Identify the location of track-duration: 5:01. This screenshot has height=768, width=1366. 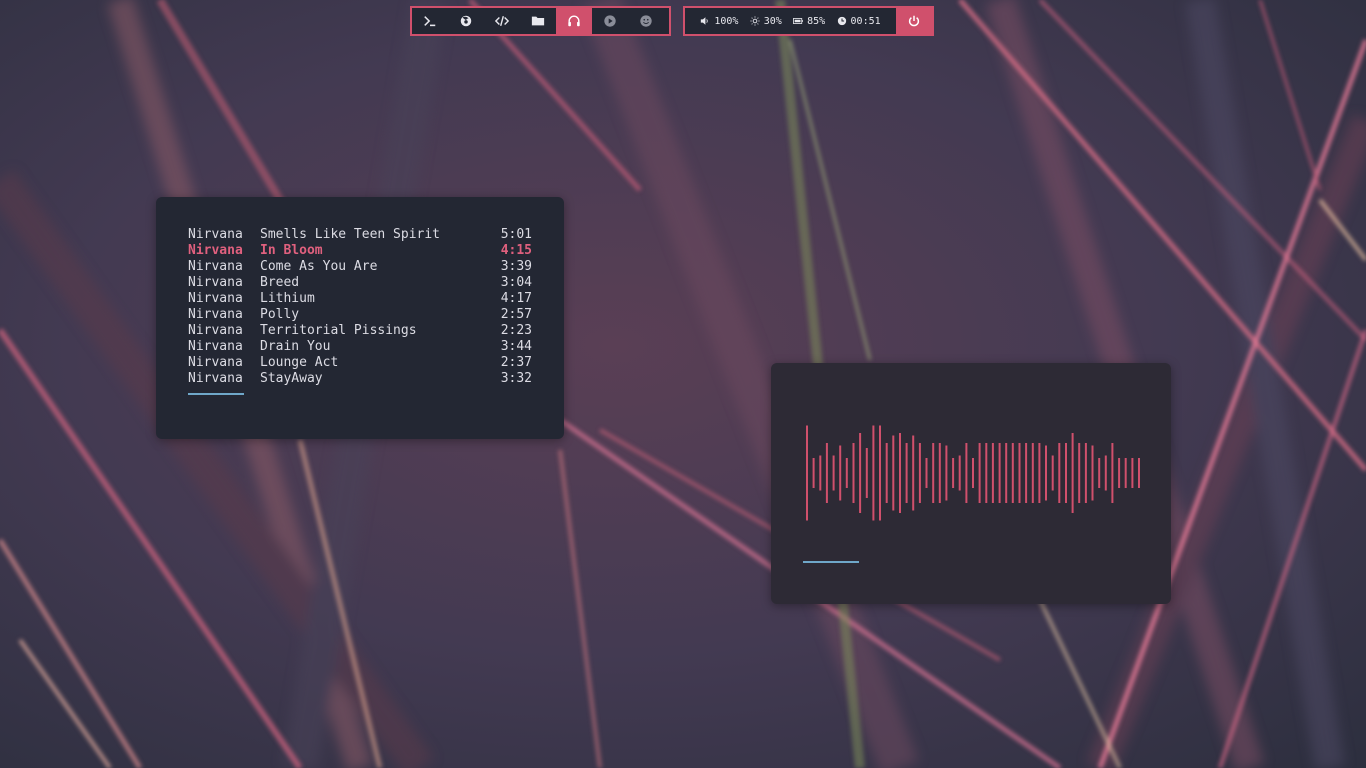
(516, 234).